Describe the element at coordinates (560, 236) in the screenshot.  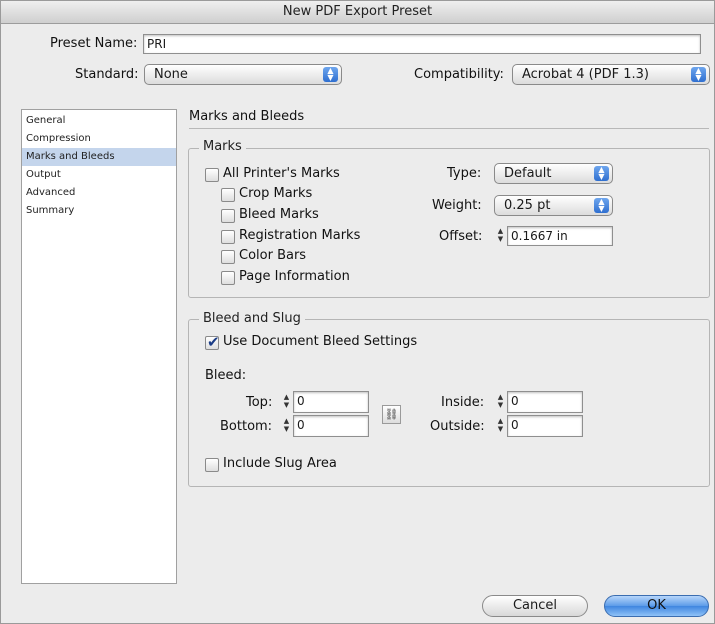
I see `offset-input: 0.1667 in` at that location.